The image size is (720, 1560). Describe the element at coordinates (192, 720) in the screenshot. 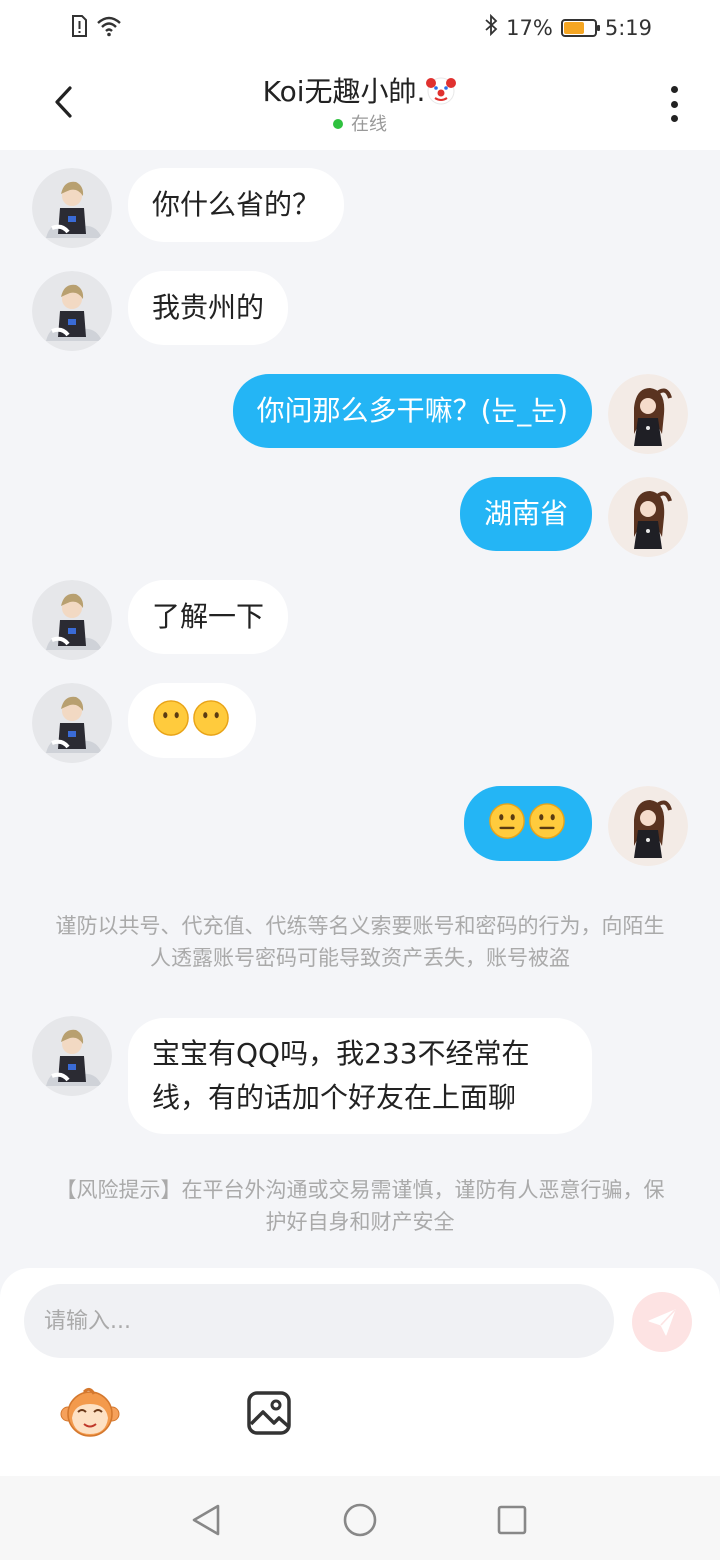

I see `incoming-emoji-bubble` at that location.